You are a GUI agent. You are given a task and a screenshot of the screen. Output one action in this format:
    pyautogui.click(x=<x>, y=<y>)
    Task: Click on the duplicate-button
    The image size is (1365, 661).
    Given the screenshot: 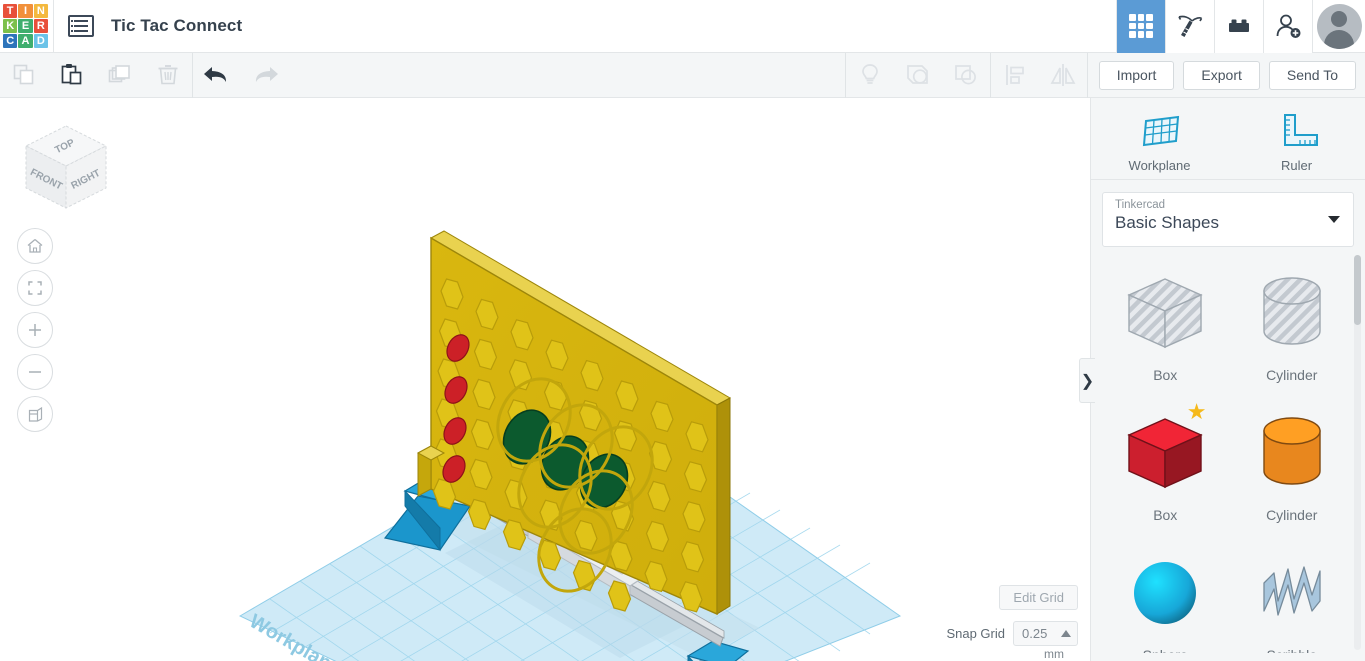 What is the action you would take?
    pyautogui.click(x=120, y=75)
    